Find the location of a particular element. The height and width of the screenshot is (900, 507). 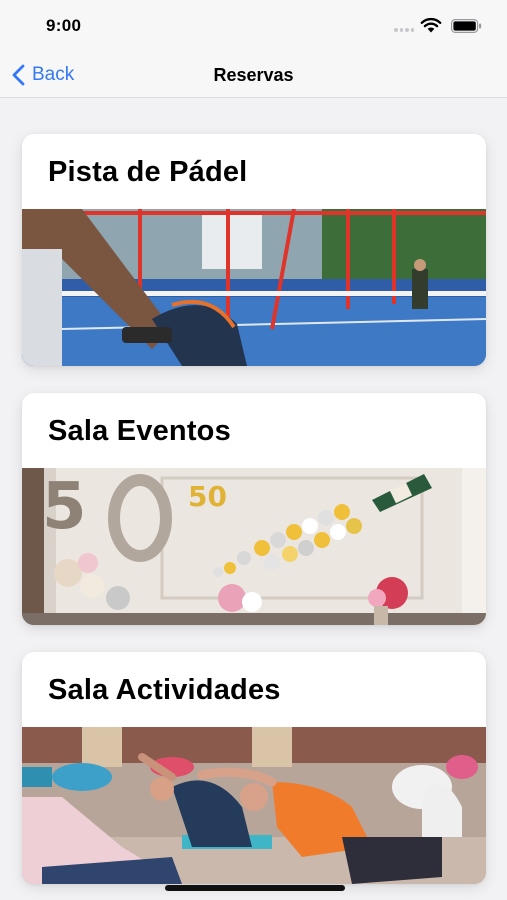

card-title: Pista de Pádel is located at coordinates (148, 172).